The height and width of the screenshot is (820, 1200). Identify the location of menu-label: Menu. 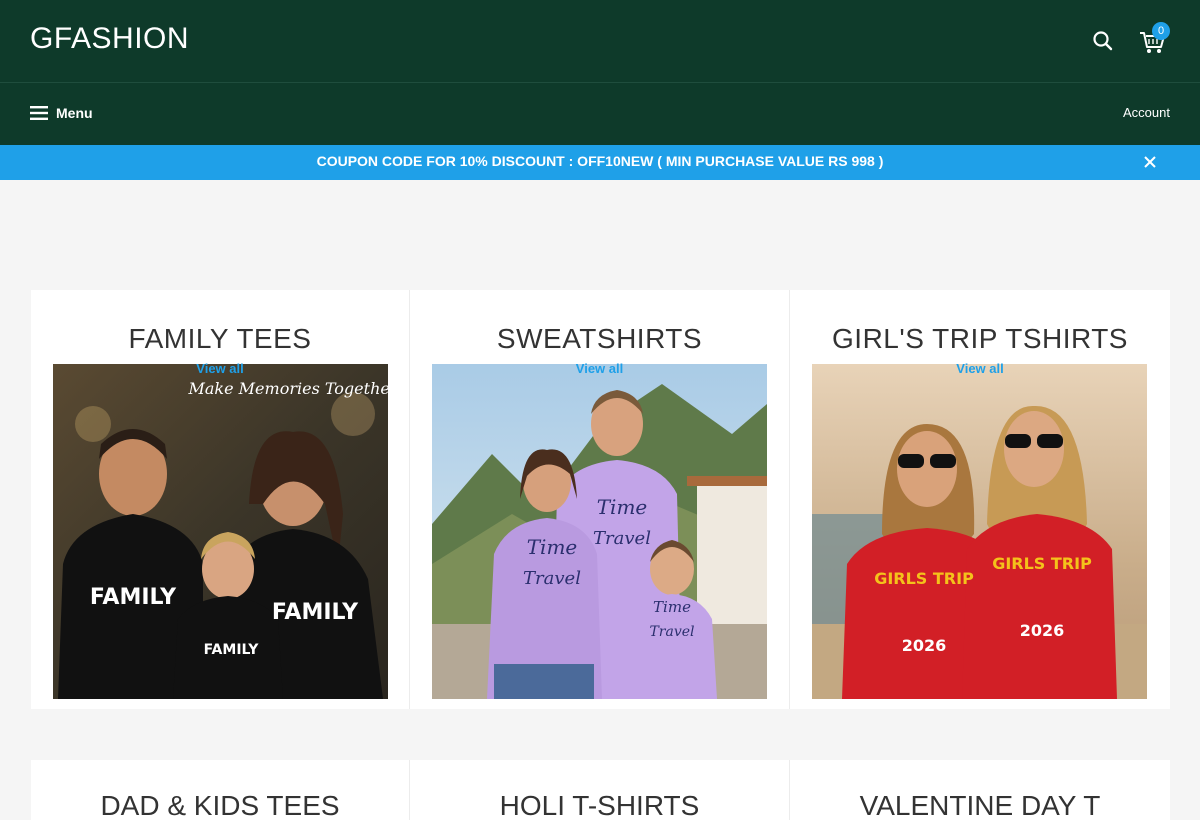
(74, 113).